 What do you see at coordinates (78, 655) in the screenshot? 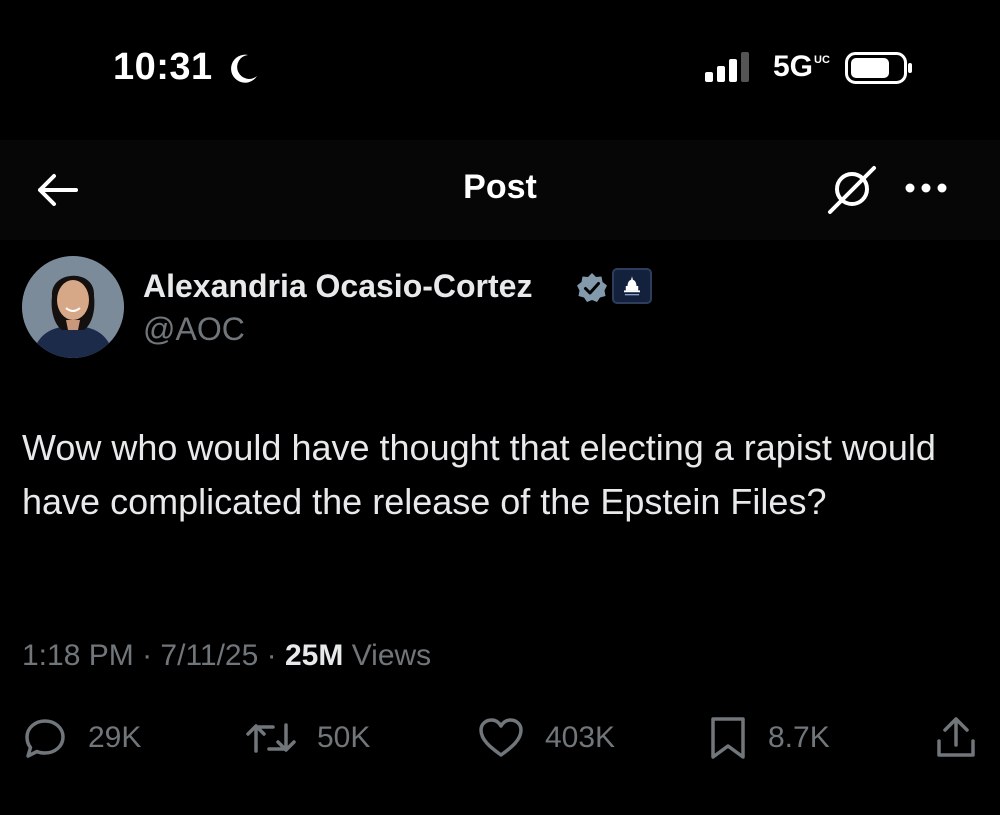
I see `post-time: 1:18 PM` at bounding box center [78, 655].